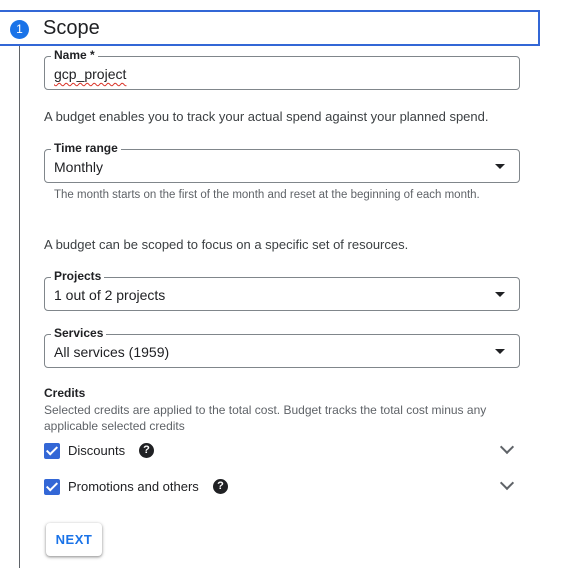 The image size is (577, 568). What do you see at coordinates (112, 352) in the screenshot?
I see `services-value: All services (1959)` at bounding box center [112, 352].